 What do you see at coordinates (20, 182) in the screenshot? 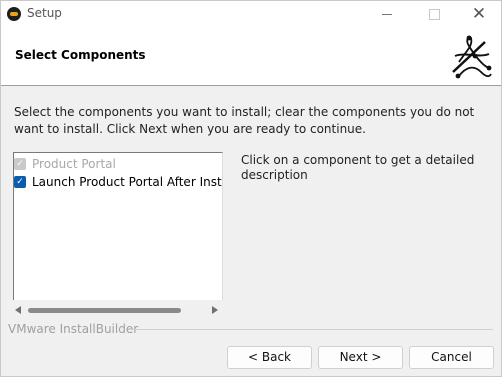
I see `checkbox-checked: ✓` at bounding box center [20, 182].